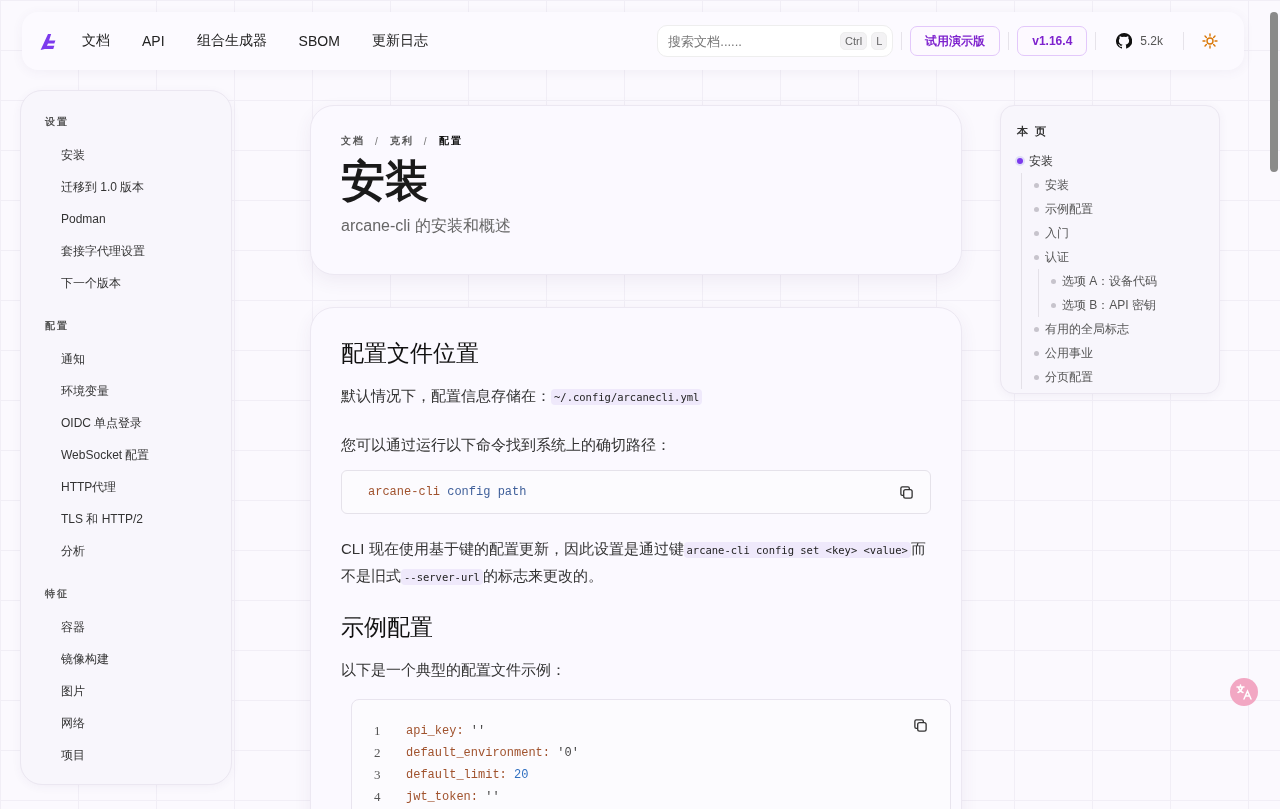  Describe the element at coordinates (57, 122) in the screenshot. I see `section-heading: 设置` at that location.